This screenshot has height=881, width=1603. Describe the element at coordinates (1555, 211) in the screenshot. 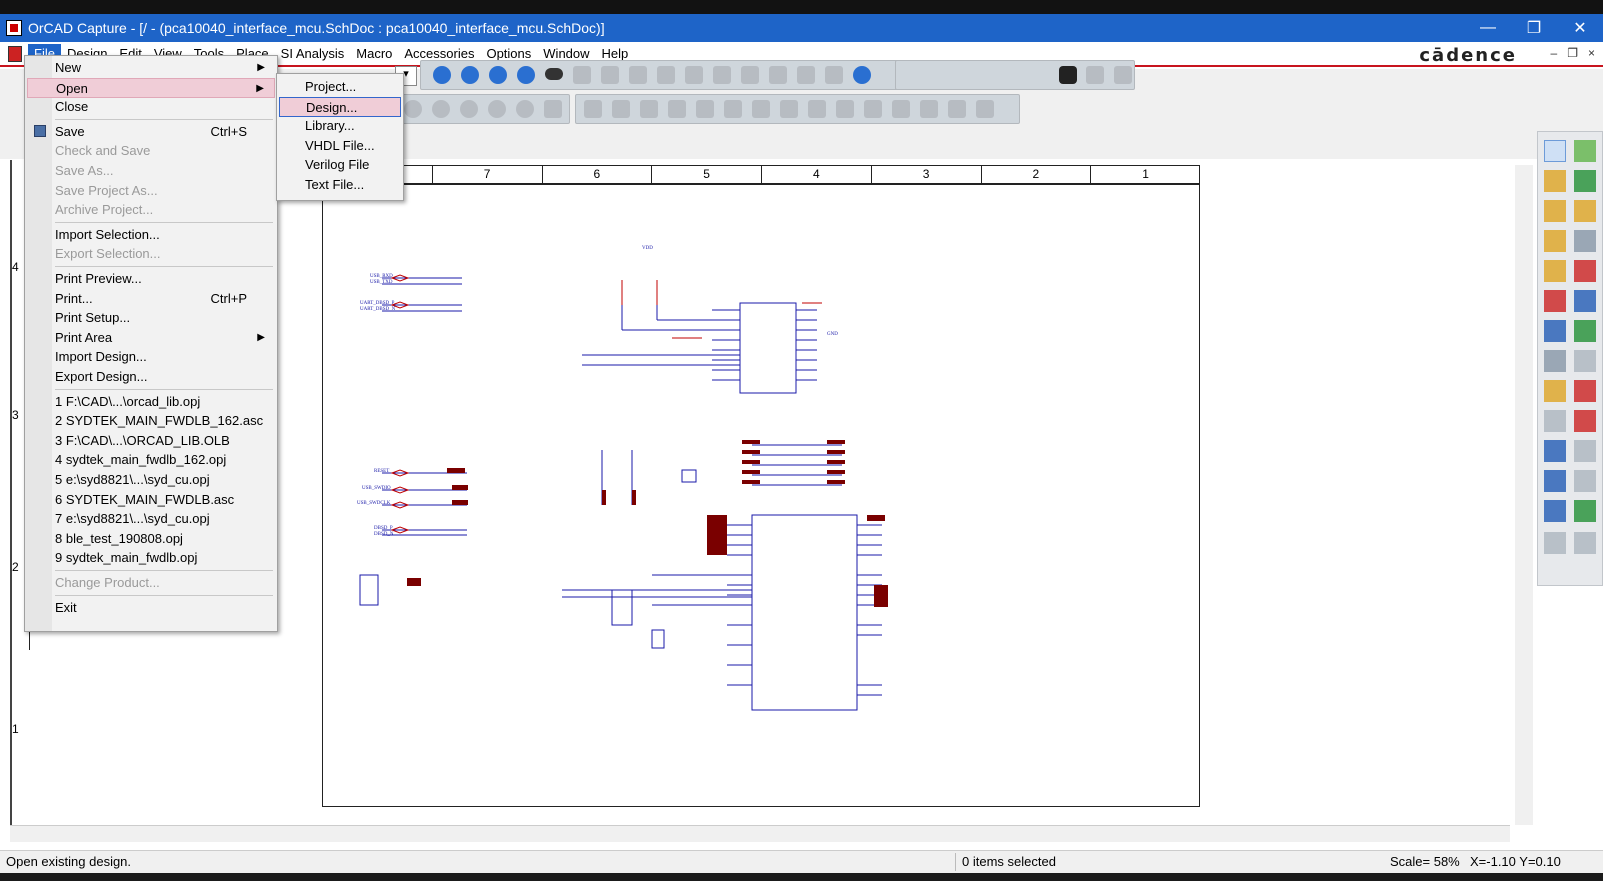

I see `auto-connect-icon` at that location.